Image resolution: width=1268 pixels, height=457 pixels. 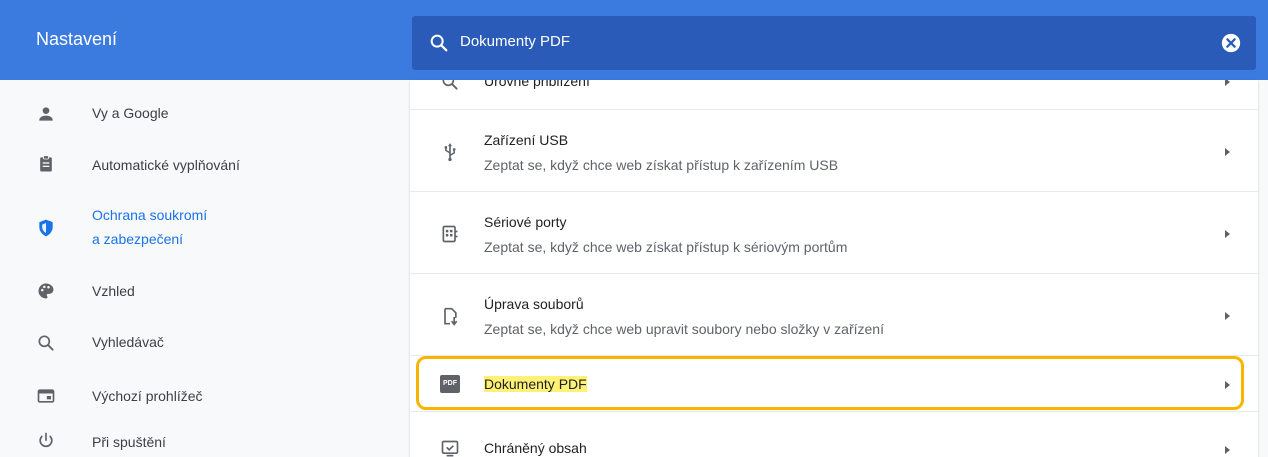 What do you see at coordinates (46, 396) in the screenshot?
I see `browser-window-icon` at bounding box center [46, 396].